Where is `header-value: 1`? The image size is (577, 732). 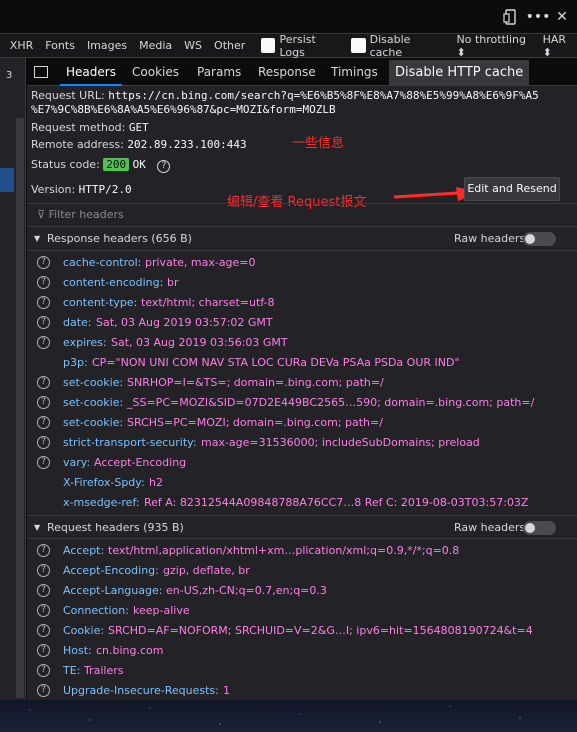
header-value: 1 is located at coordinates (226, 690).